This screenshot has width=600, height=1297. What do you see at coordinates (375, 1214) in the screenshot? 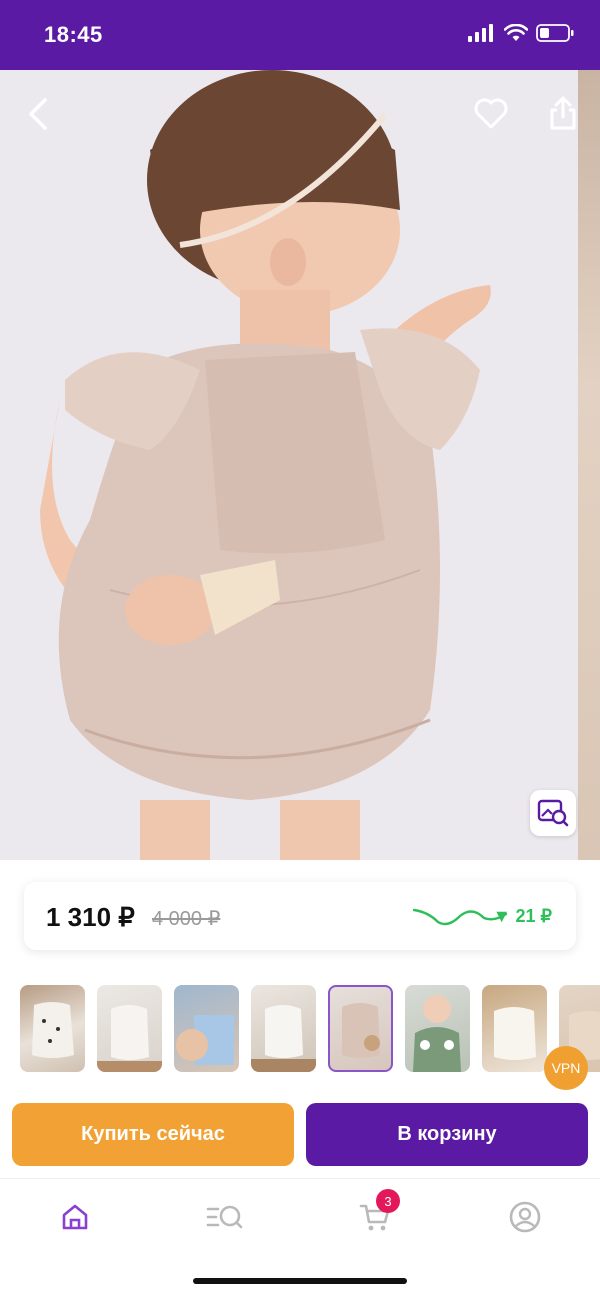
I see `nav-cart: 3` at bounding box center [375, 1214].